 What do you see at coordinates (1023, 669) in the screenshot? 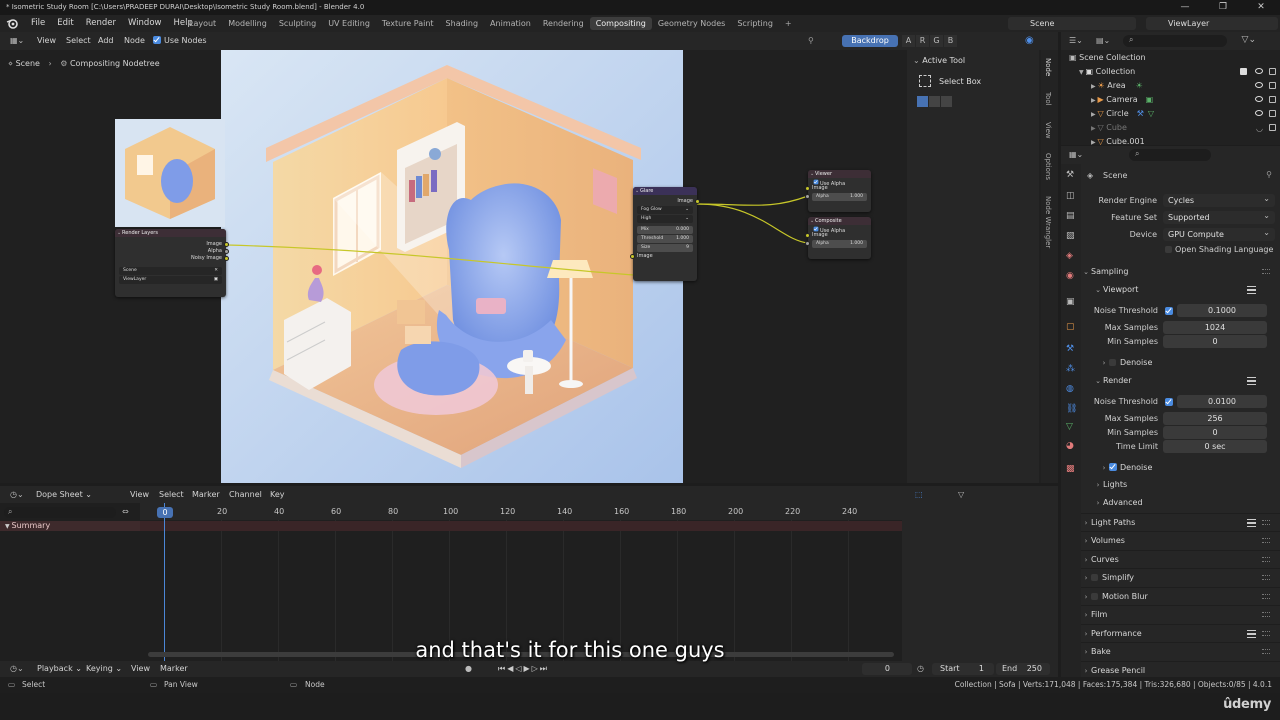
I see `end-frame-field: End 250` at bounding box center [1023, 669].